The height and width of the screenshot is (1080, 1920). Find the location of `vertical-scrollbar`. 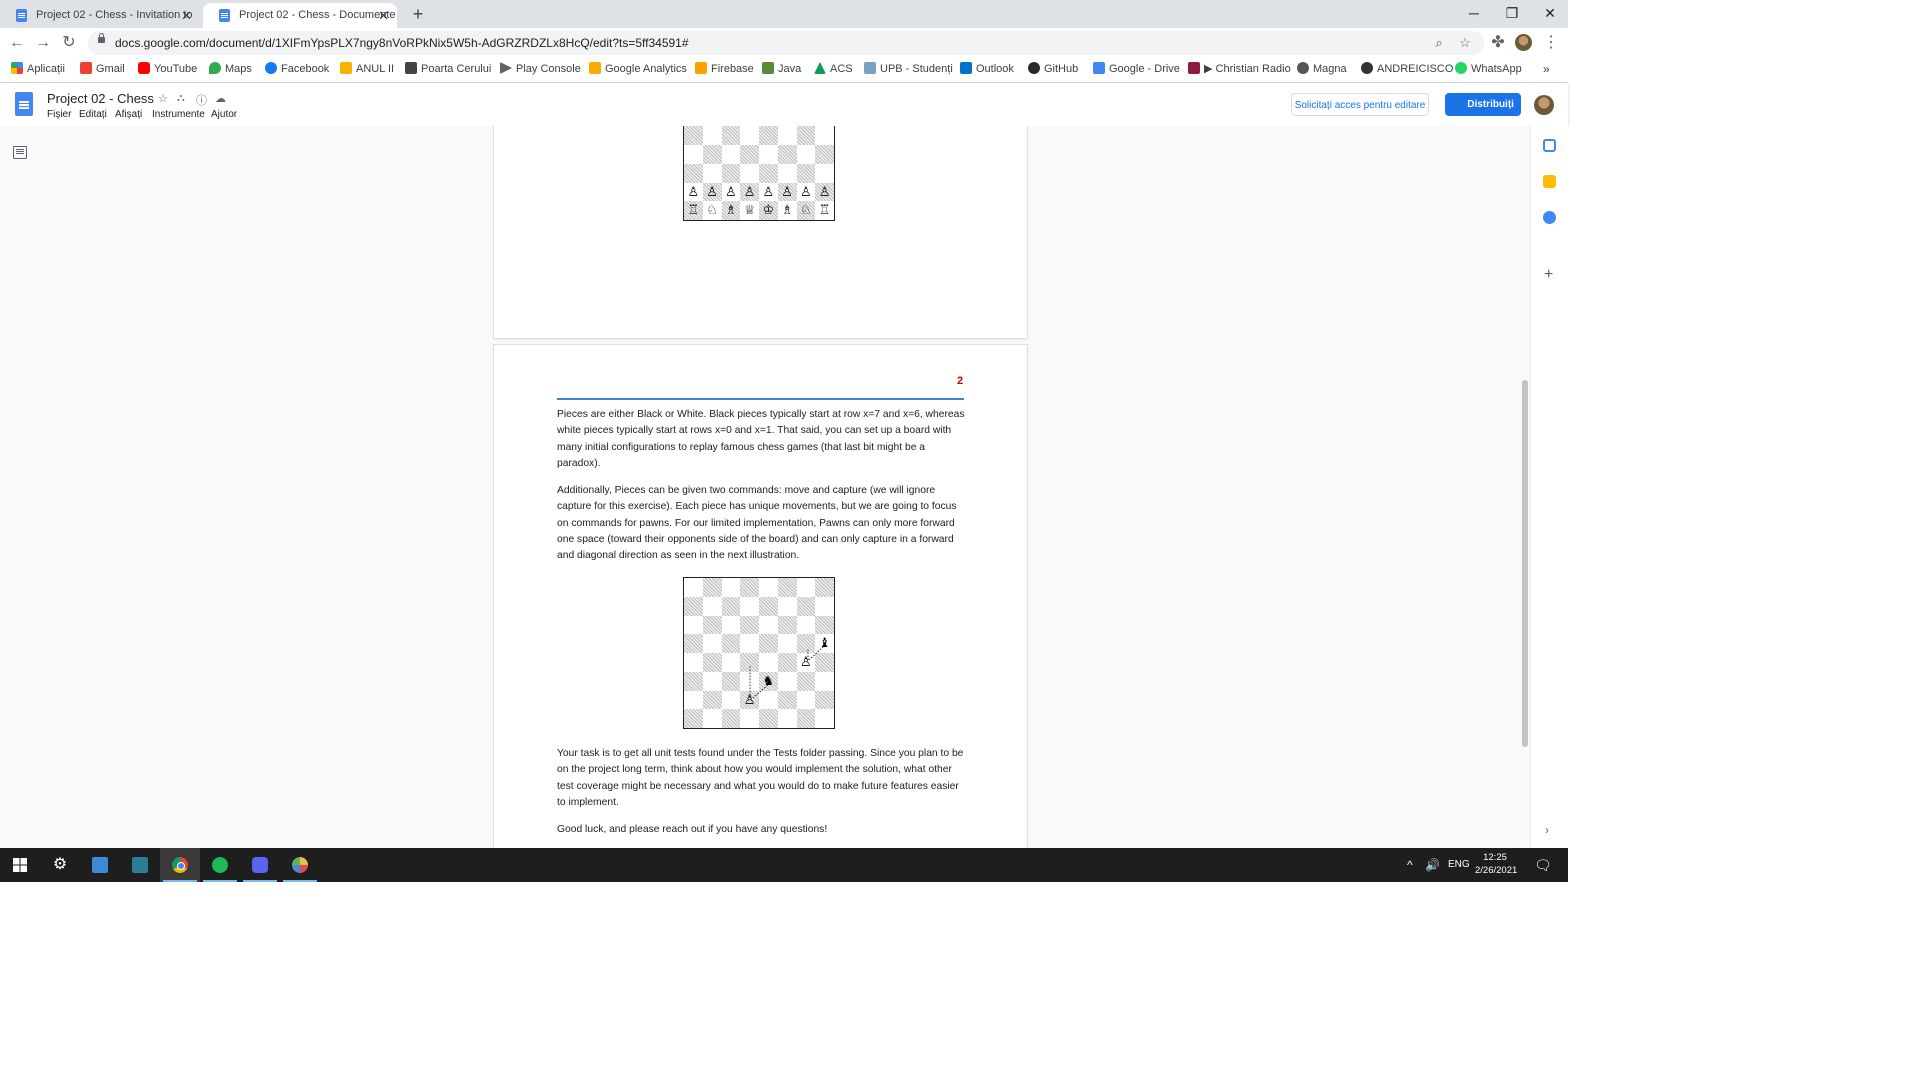

vertical-scrollbar is located at coordinates (1525, 563).